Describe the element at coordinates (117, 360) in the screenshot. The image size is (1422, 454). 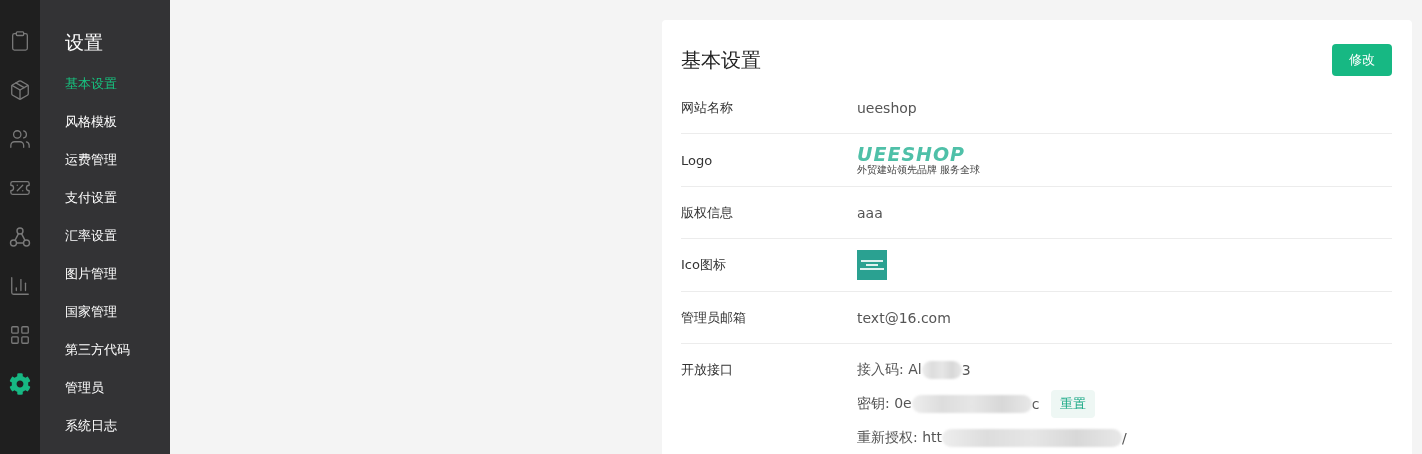
I see `sidebar-item: 第三方代码` at that location.